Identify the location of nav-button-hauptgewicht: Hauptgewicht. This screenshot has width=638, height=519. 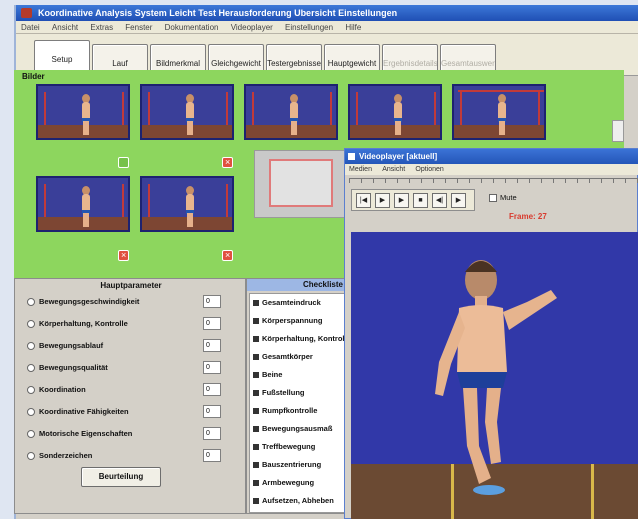
(352, 58).